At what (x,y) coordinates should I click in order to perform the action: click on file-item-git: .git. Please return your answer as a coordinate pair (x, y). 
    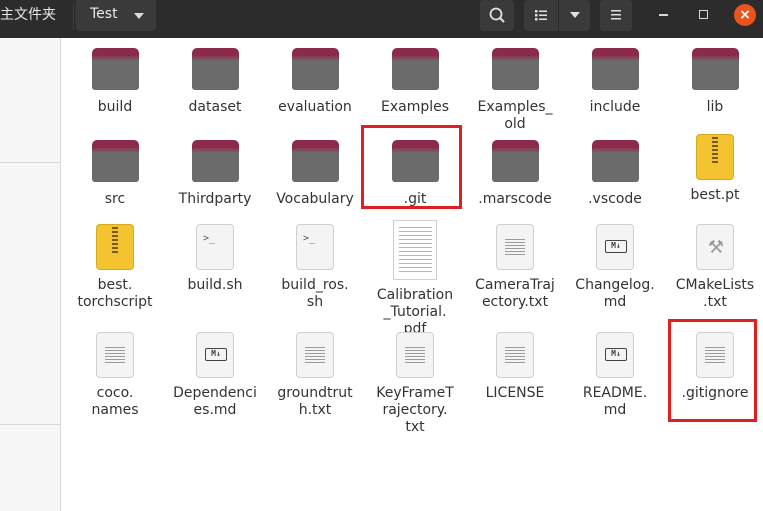
    Looking at the image, I should click on (415, 169).